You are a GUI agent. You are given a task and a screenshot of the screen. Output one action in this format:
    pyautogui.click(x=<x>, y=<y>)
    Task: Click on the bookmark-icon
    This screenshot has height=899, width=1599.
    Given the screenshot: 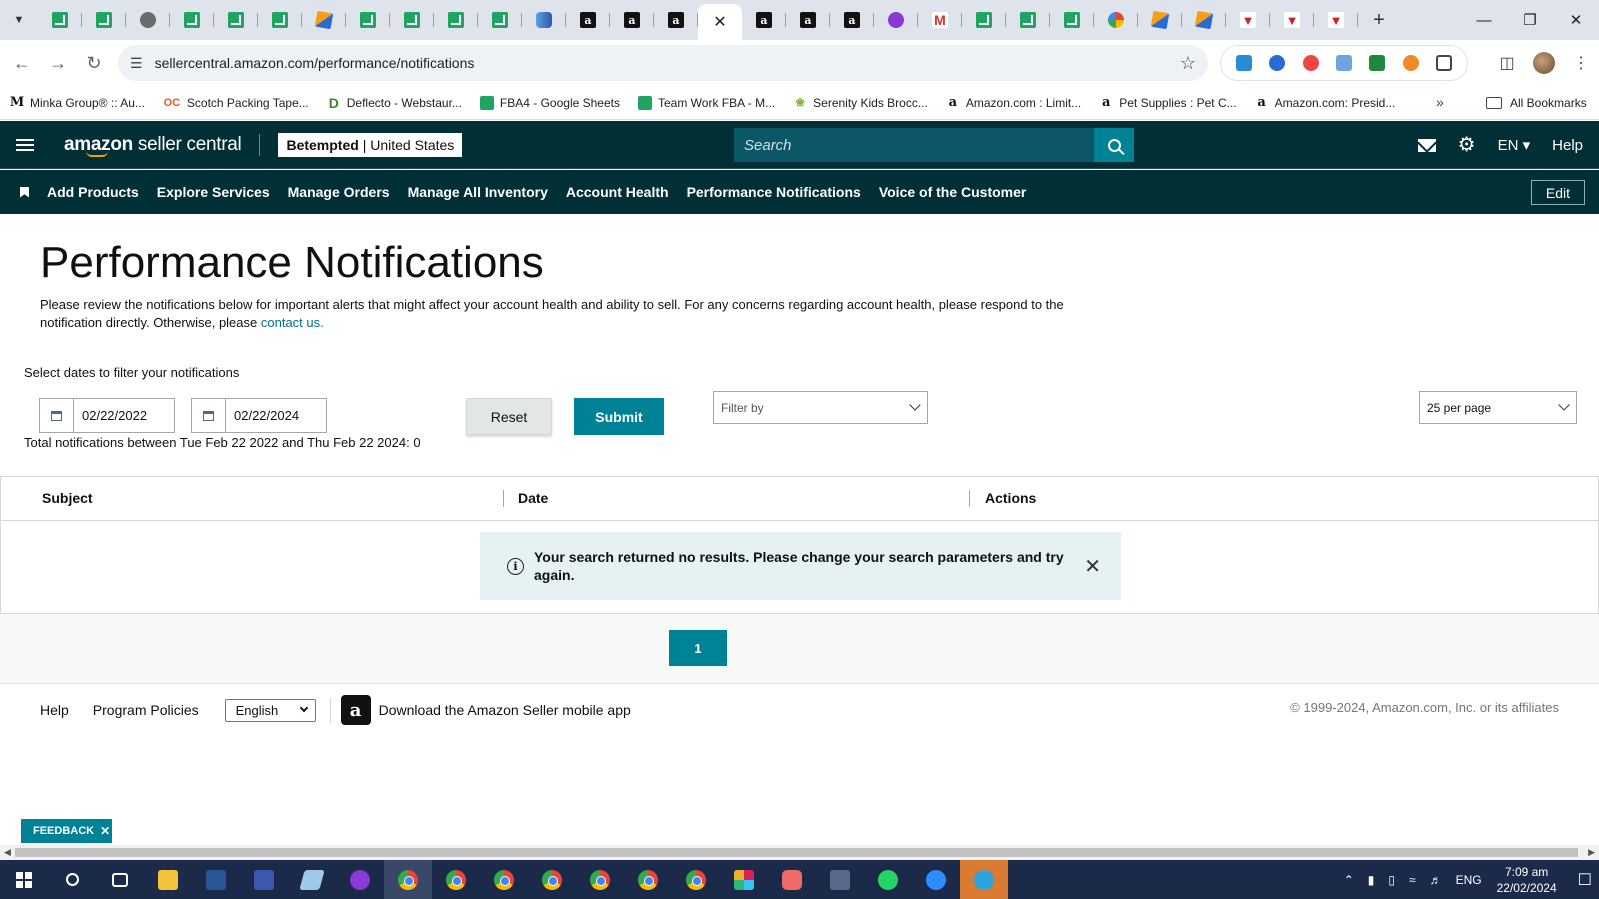 What is the action you would take?
    pyautogui.click(x=24, y=192)
    